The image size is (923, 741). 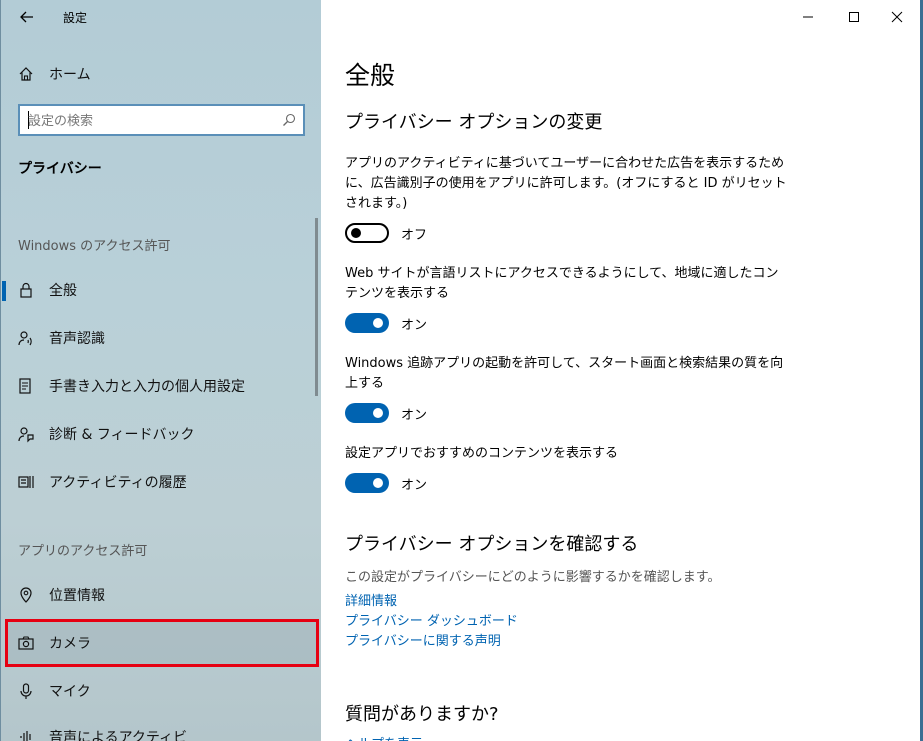 I want to click on nav-item-label: 全般, so click(x=63, y=291).